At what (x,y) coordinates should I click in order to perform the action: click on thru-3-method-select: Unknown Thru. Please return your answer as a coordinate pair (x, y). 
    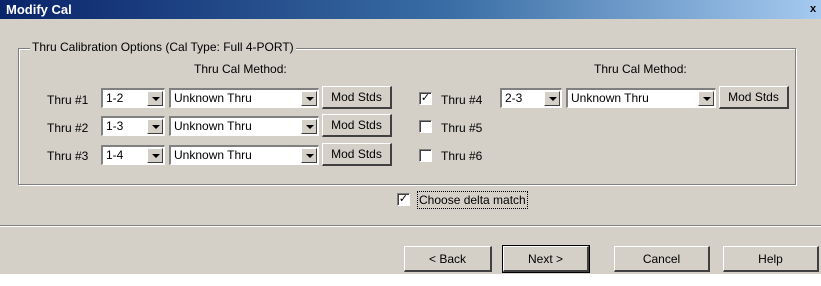
    Looking at the image, I should click on (244, 155).